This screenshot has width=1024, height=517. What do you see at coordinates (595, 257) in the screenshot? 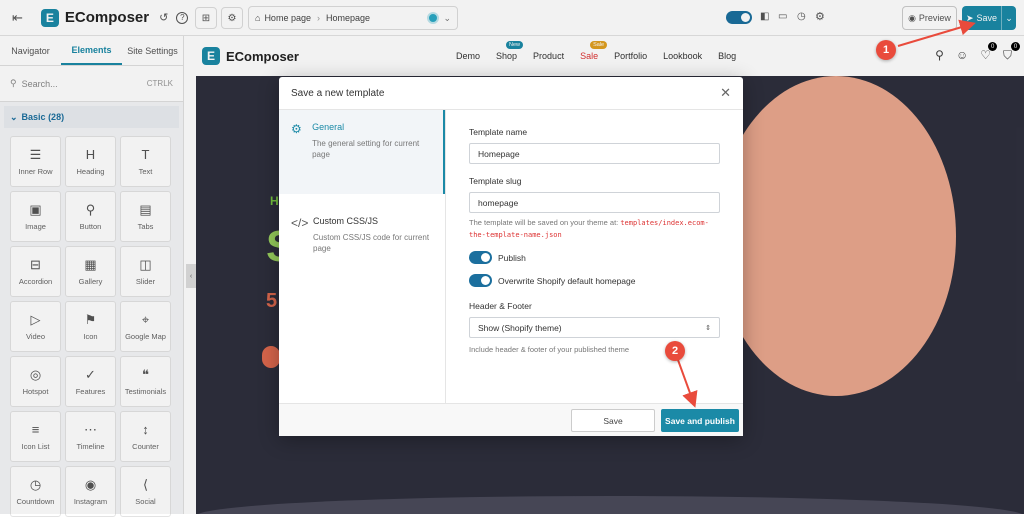
I see `publish-row: Publish` at bounding box center [595, 257].